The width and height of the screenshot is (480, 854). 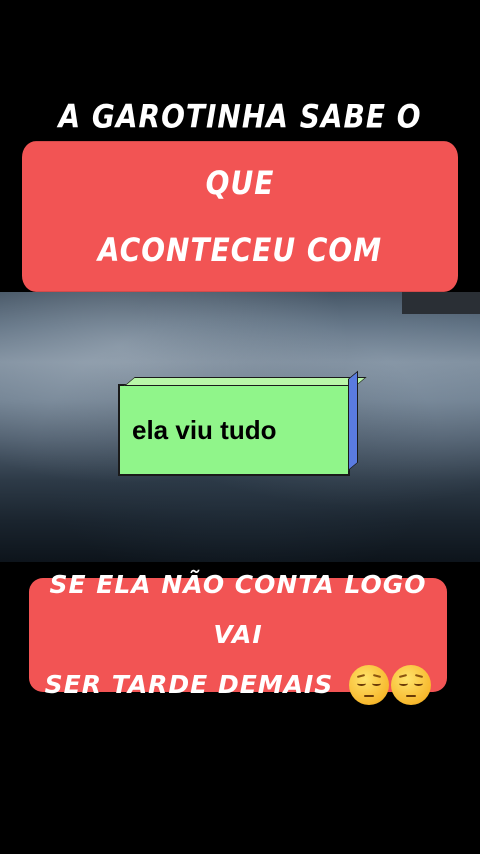 I want to click on bottom-caption-line2: SER TARDE DEMAIS, so click(x=189, y=684).